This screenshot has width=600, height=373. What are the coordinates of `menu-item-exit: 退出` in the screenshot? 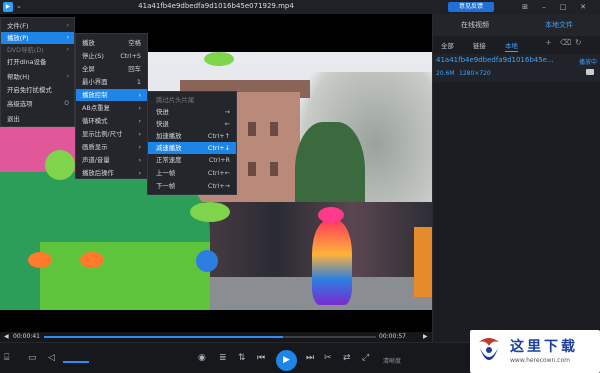 It's located at (37, 119).